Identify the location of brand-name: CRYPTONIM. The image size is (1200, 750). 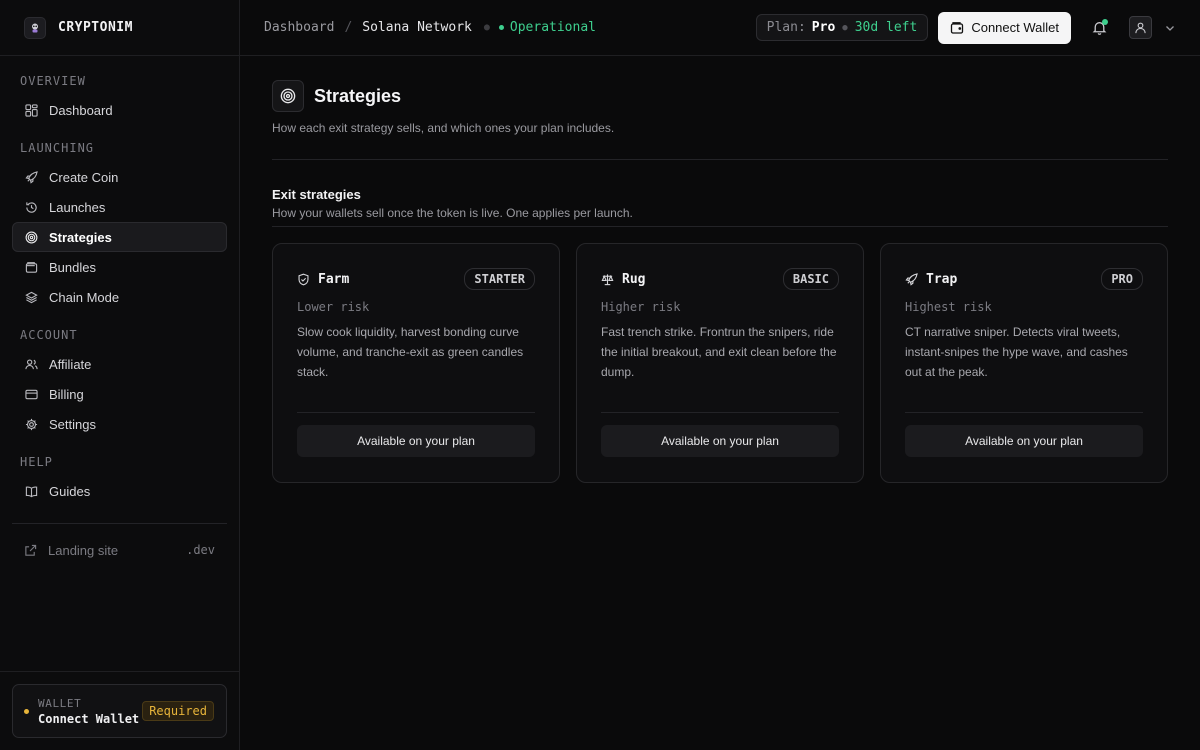
(95, 27).